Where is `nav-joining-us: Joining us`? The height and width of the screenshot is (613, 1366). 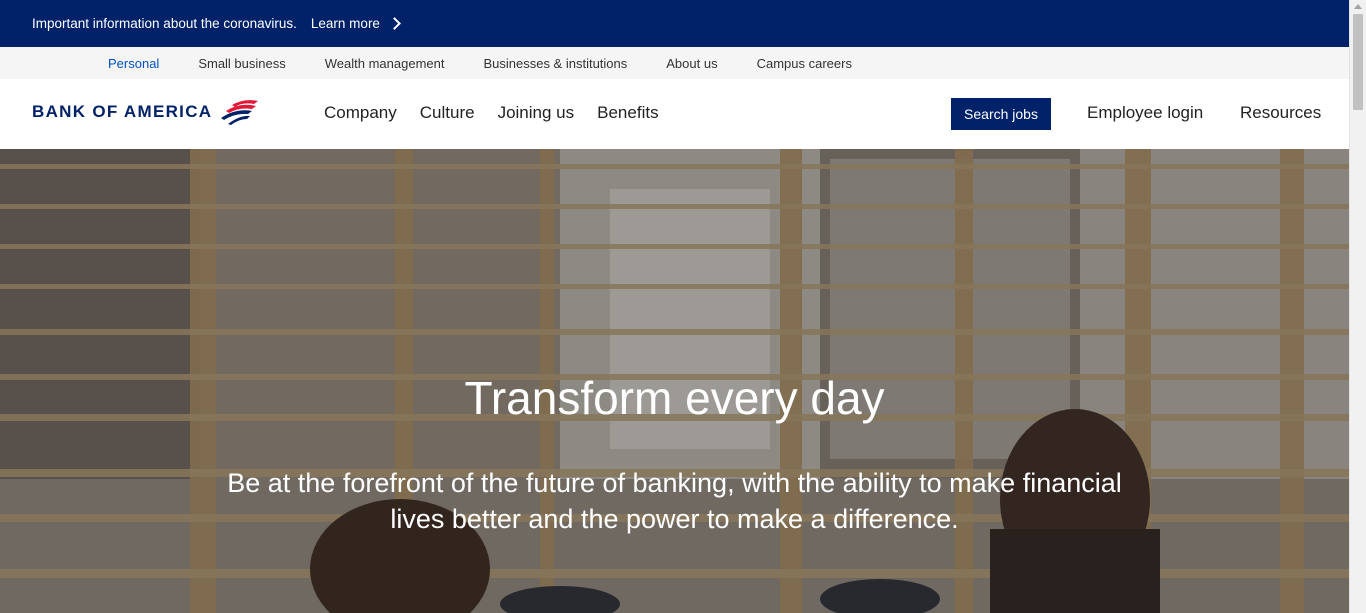
nav-joining-us: Joining us is located at coordinates (536, 113).